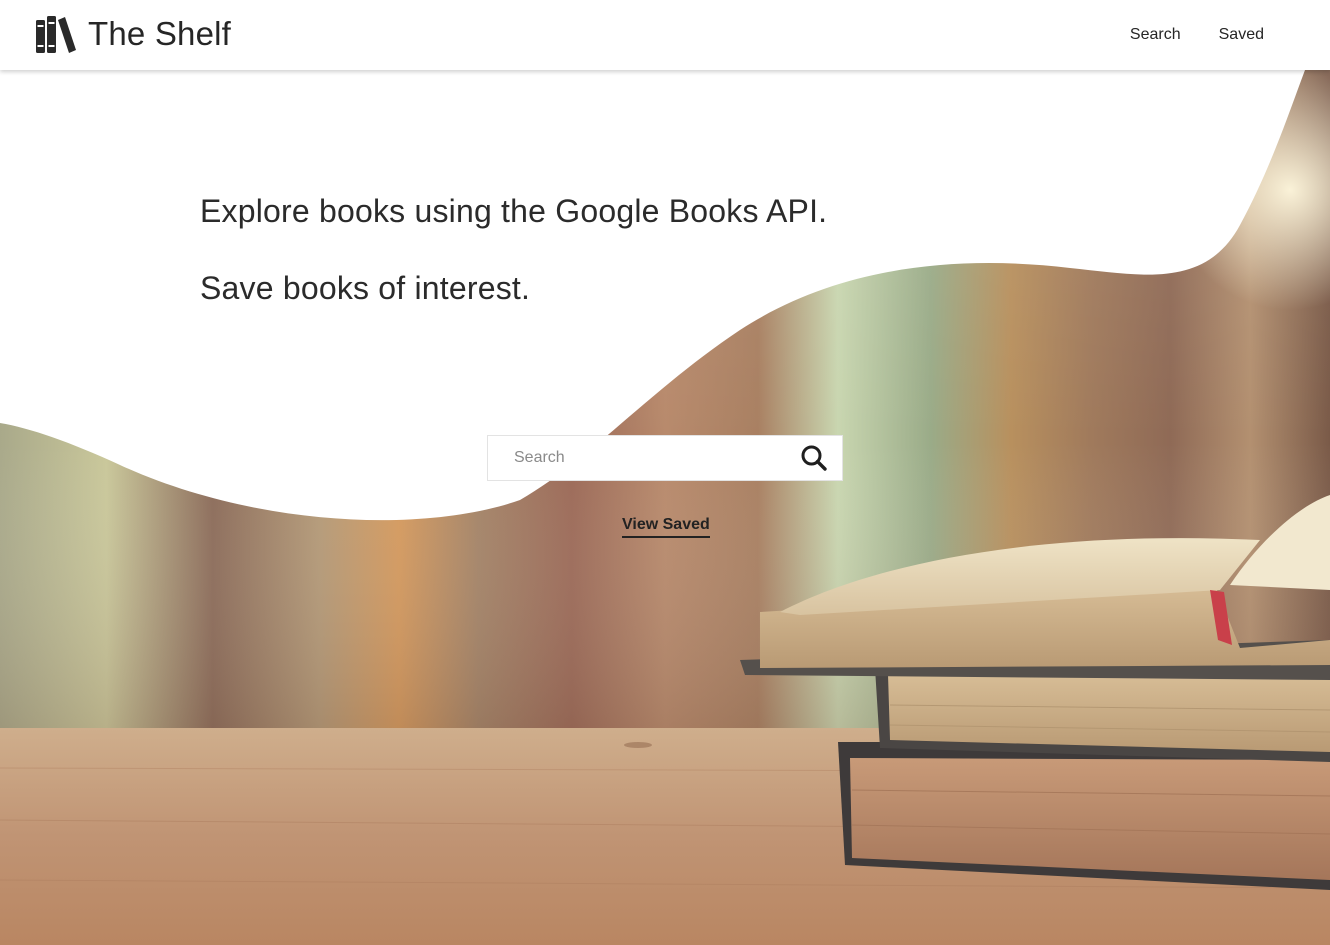 This screenshot has width=1330, height=945. I want to click on search-bar, so click(665, 458).